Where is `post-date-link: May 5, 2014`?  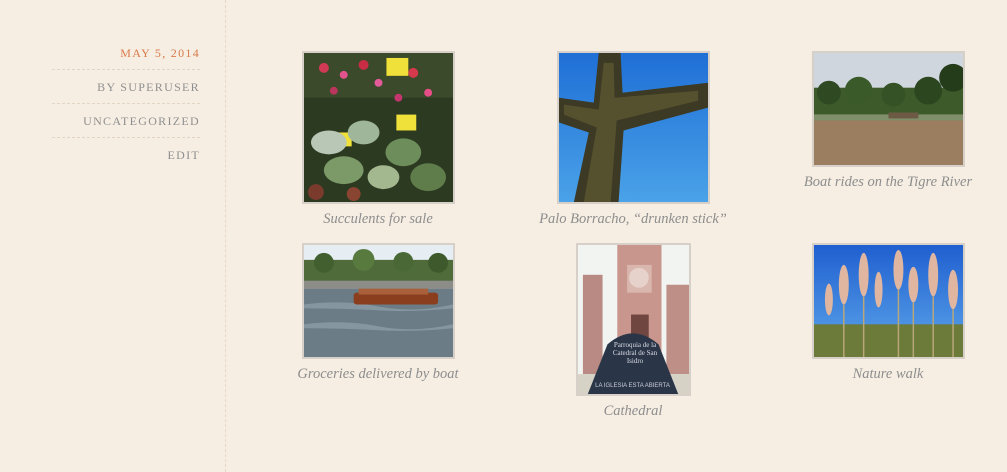 post-date-link: May 5, 2014 is located at coordinates (126, 58).